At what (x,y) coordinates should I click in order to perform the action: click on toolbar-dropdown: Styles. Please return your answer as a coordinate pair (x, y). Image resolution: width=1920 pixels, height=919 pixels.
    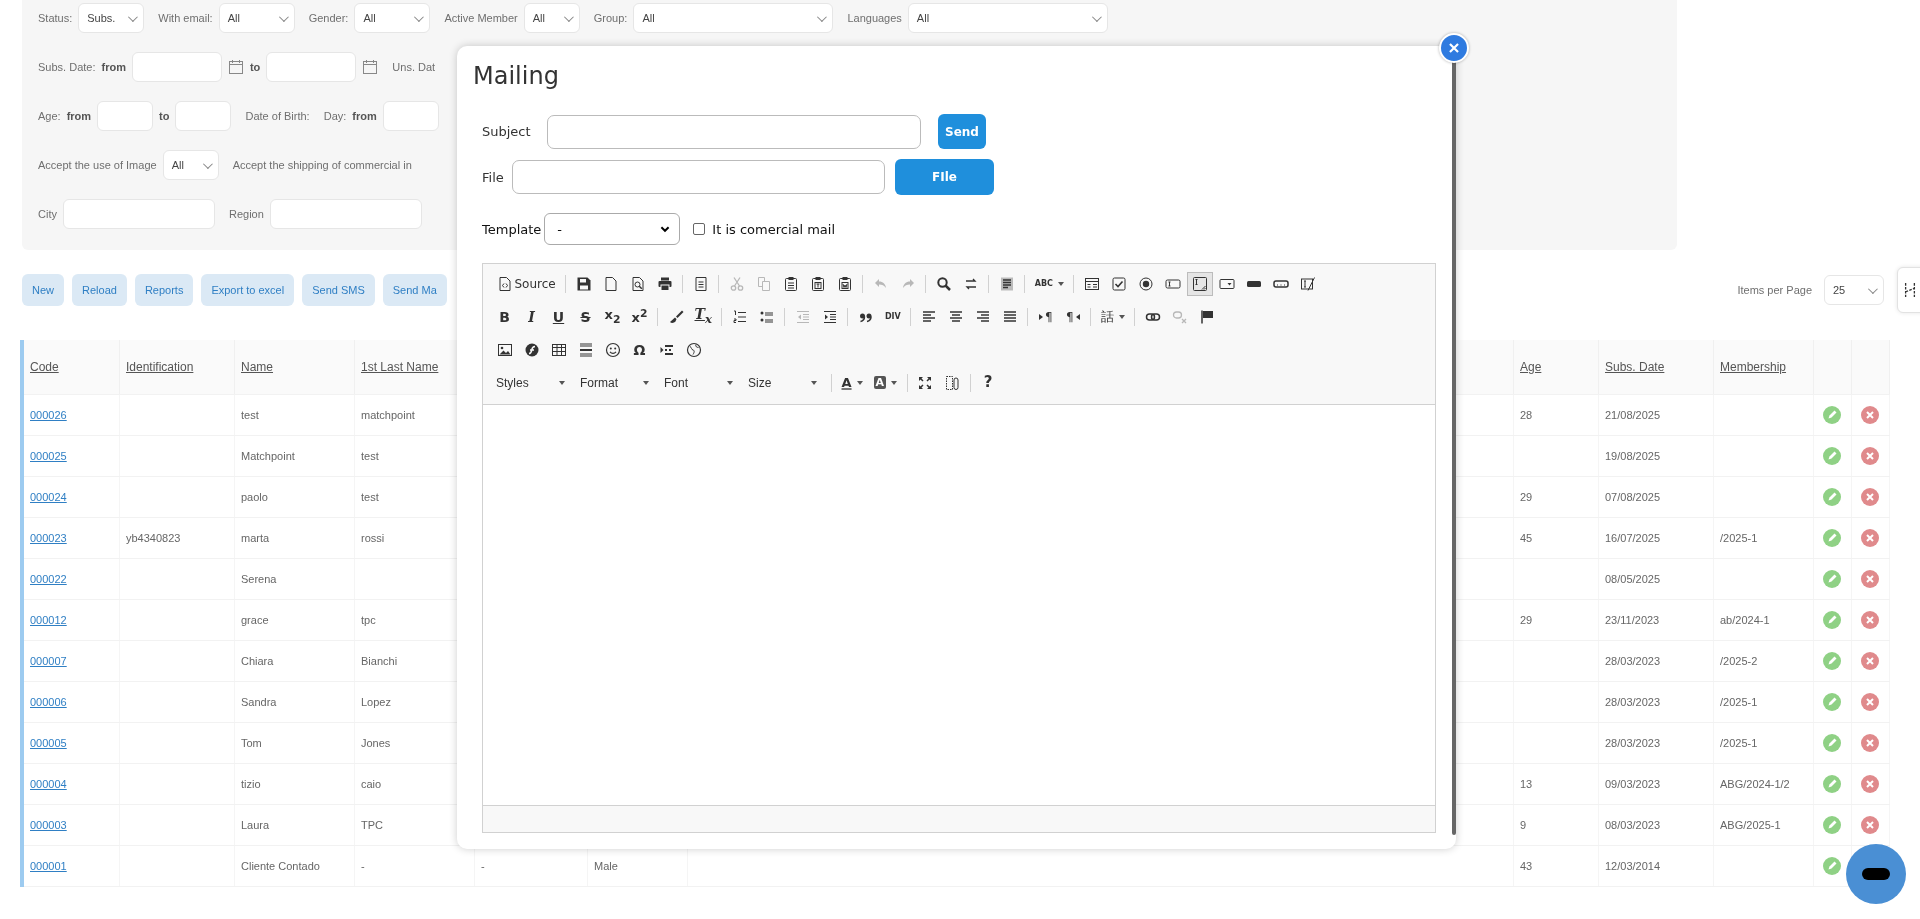
    Looking at the image, I should click on (531, 382).